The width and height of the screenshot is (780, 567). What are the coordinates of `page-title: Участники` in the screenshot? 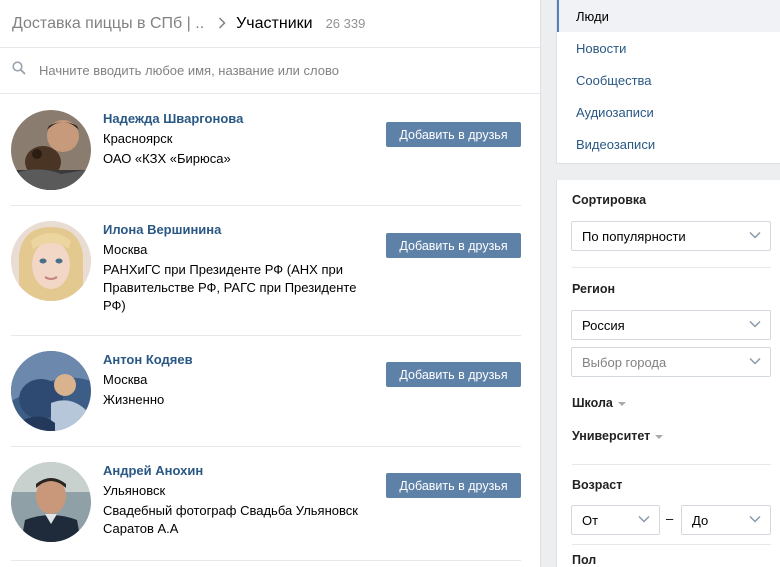 It's located at (274, 23).